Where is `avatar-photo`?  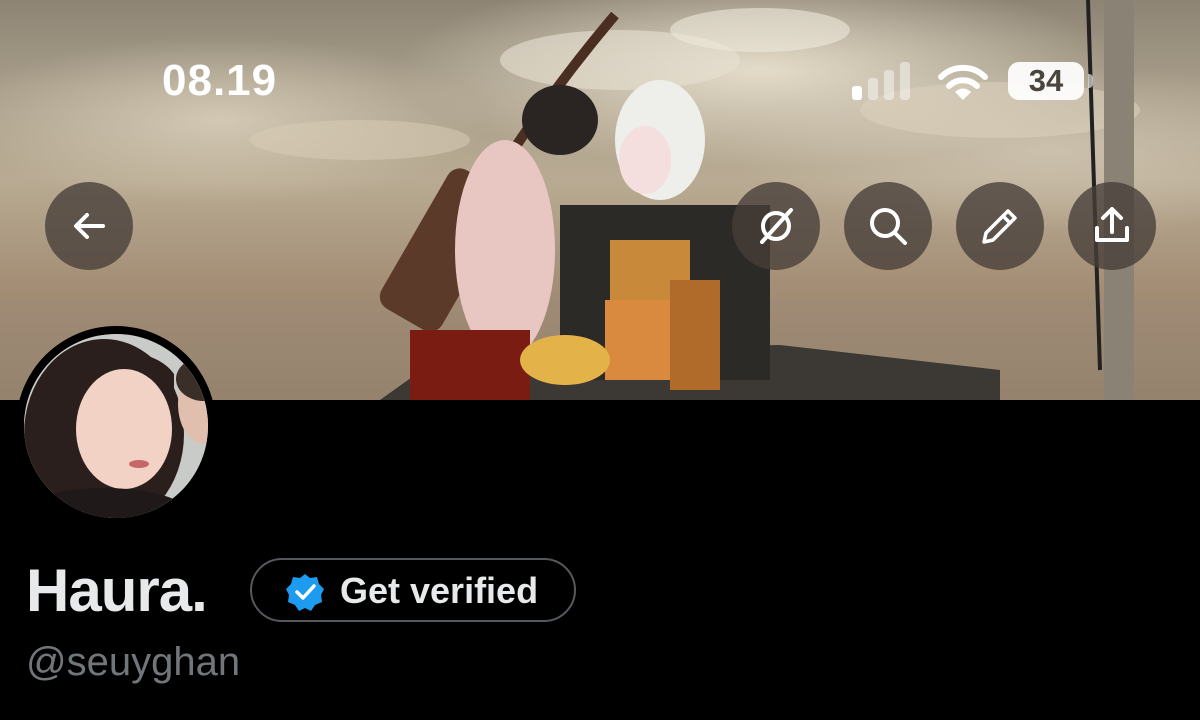
avatar-photo is located at coordinates (116, 426).